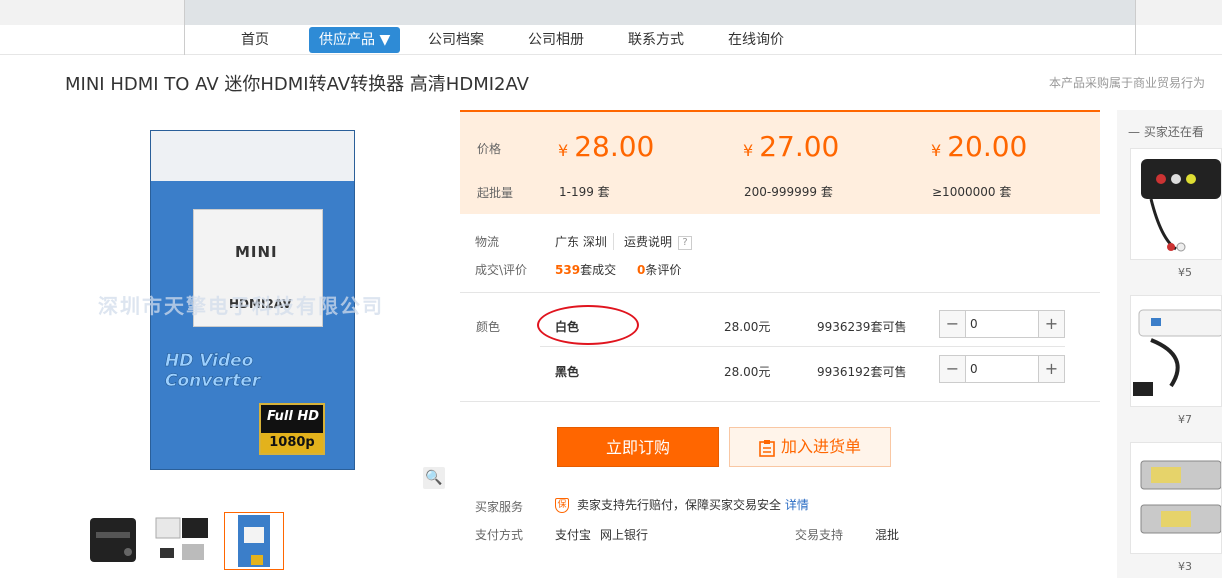 Image resolution: width=1222 pixels, height=578 pixels. I want to click on related-item-2-image, so click(1177, 352).